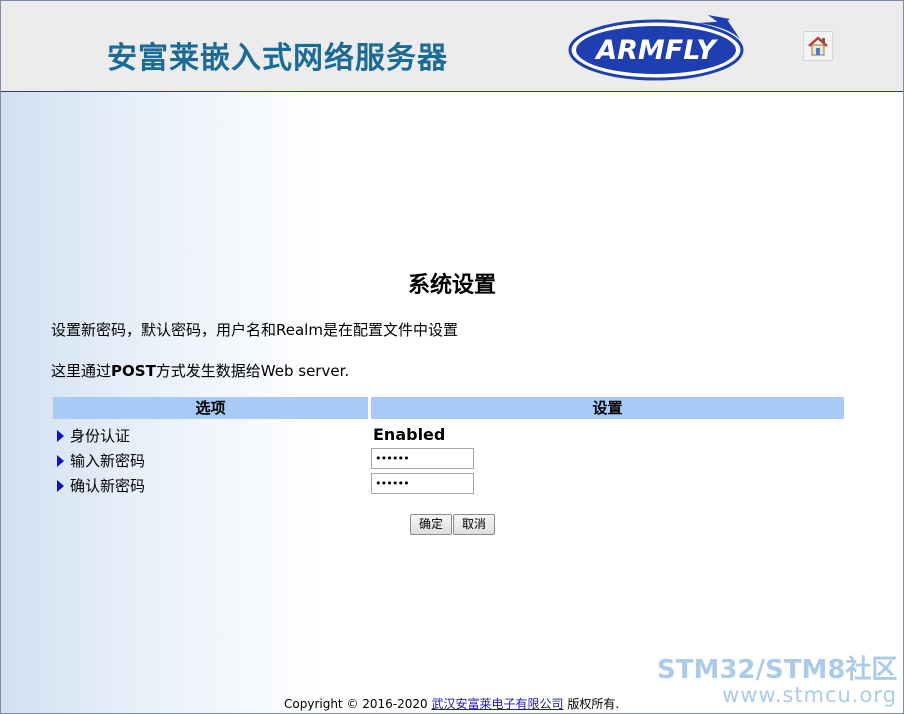 This screenshot has width=904, height=714. What do you see at coordinates (452, 46) in the screenshot?
I see `site-header: 安富莱嵌入式网络服务器 ARMFLY` at bounding box center [452, 46].